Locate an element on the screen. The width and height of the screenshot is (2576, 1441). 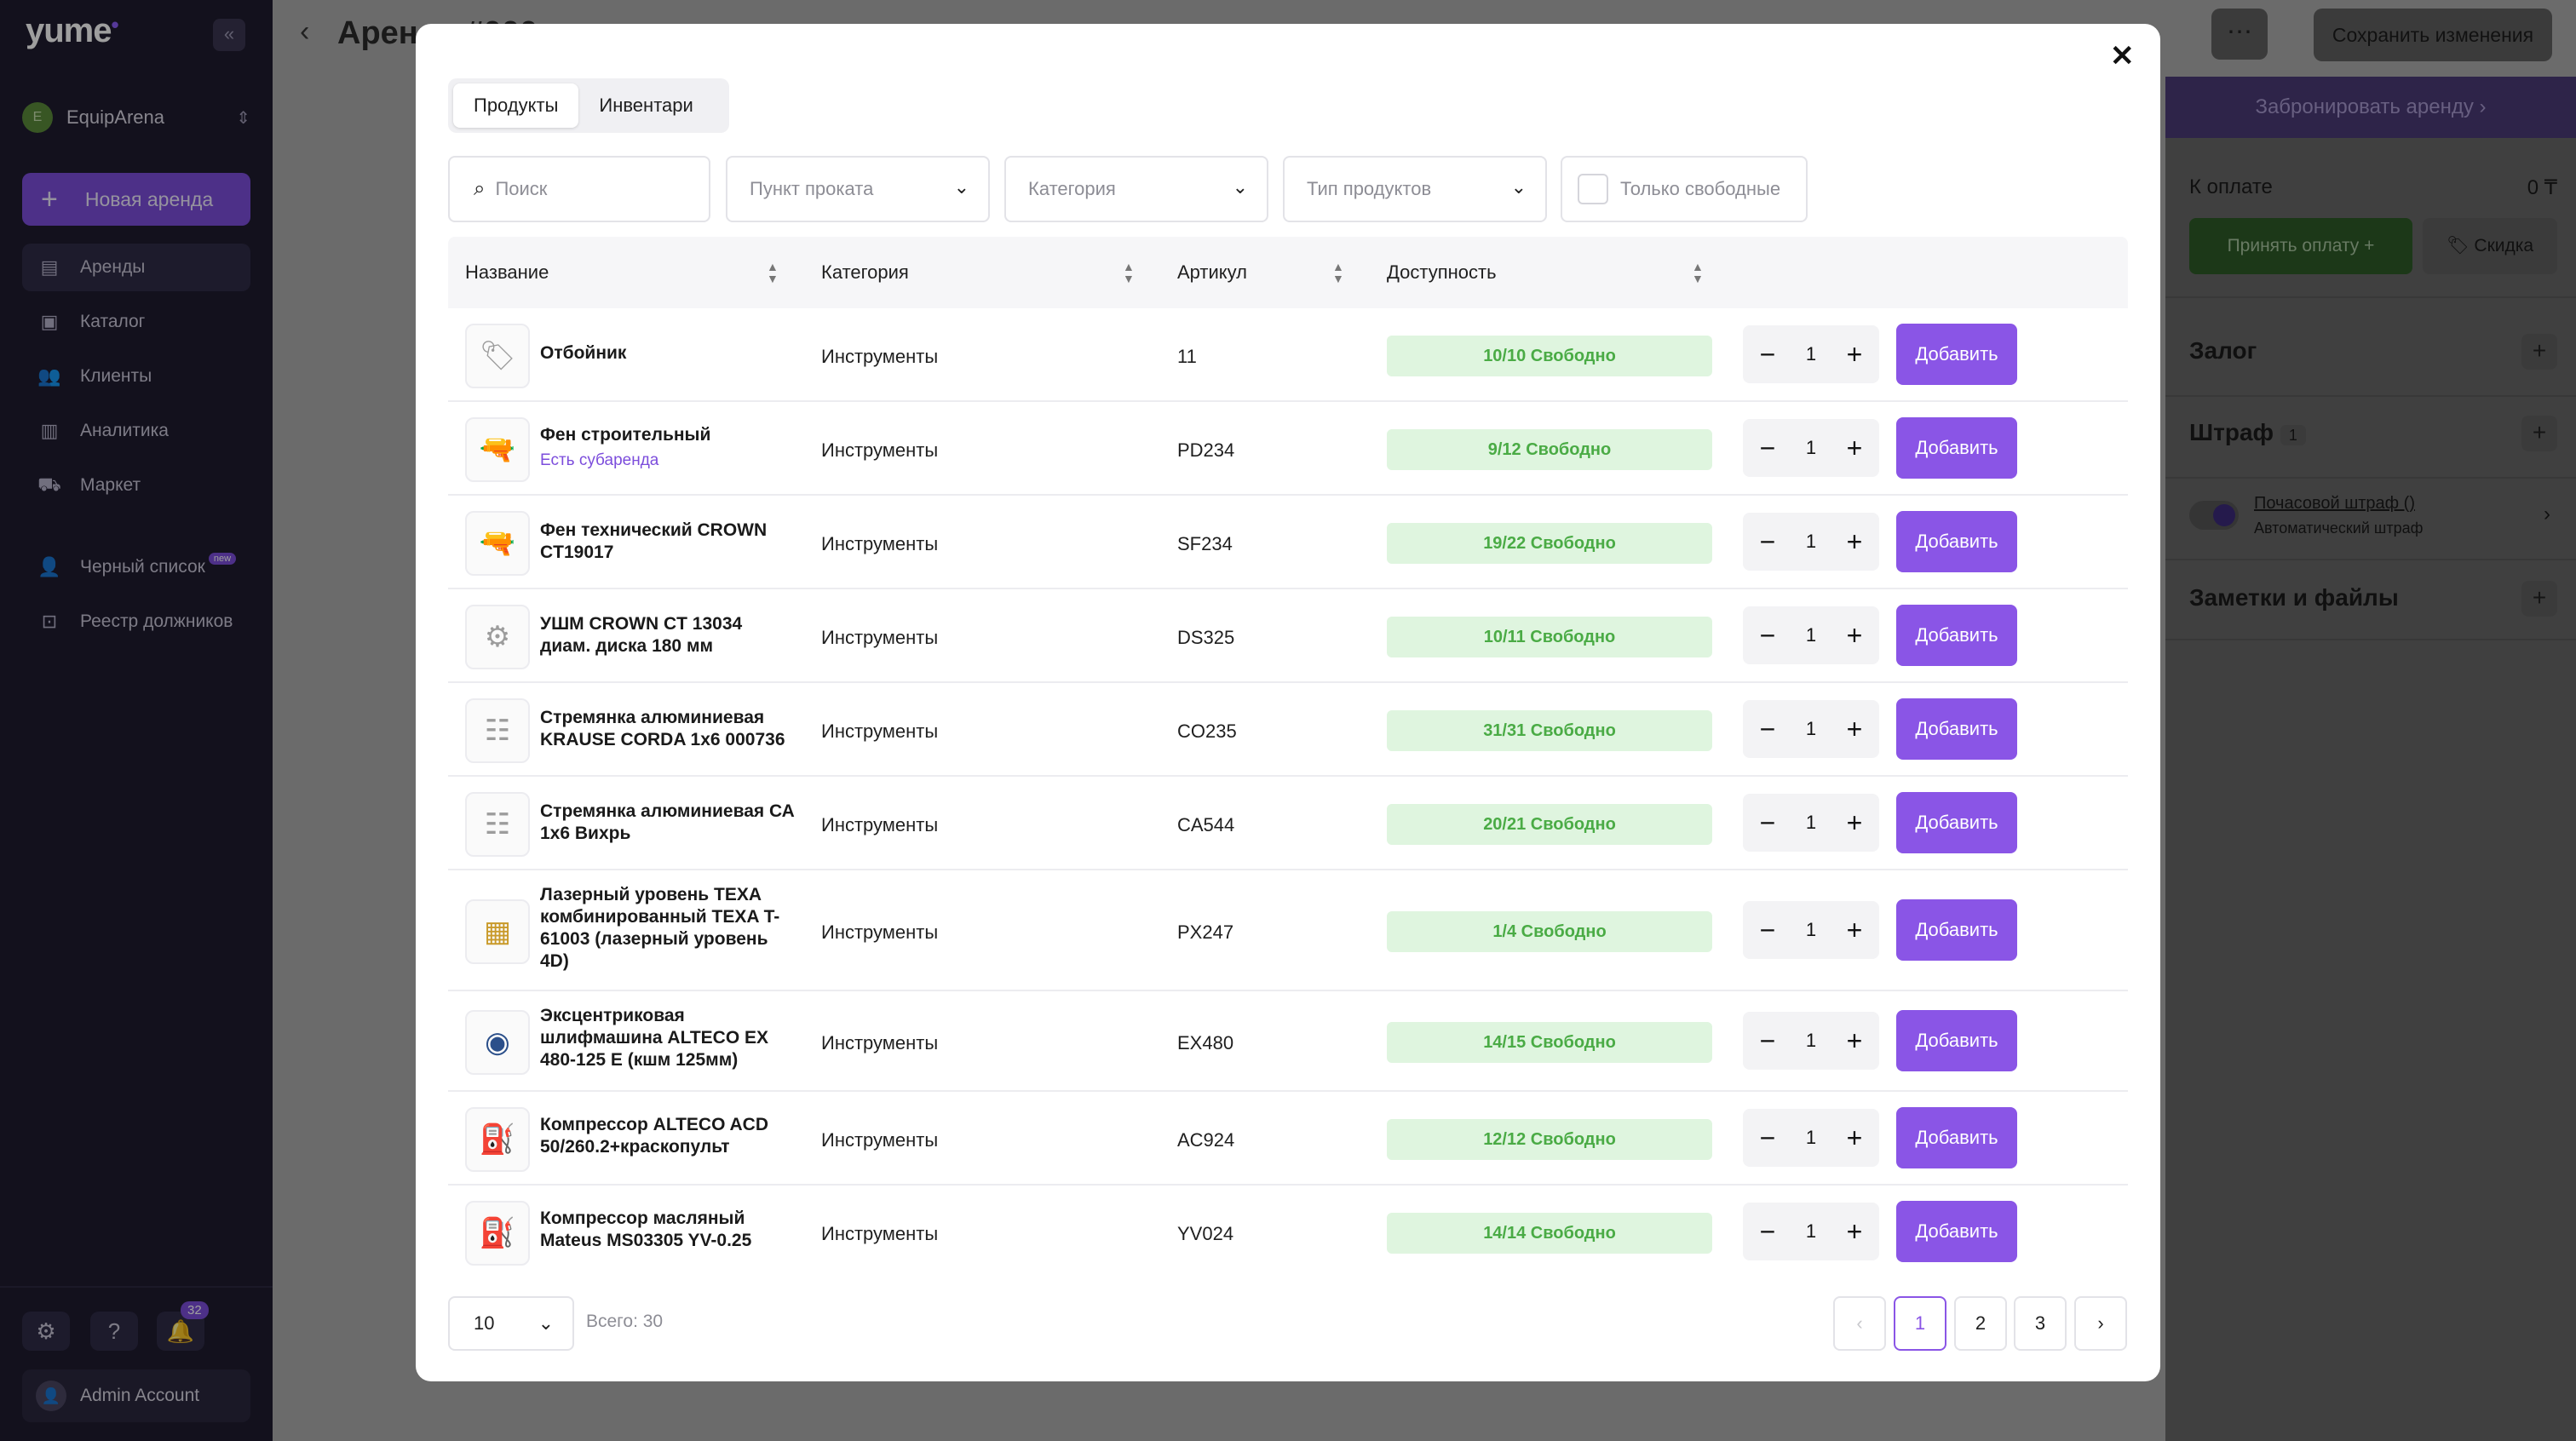
more-actions-icon: ⋯ is located at coordinates (2240, 34).